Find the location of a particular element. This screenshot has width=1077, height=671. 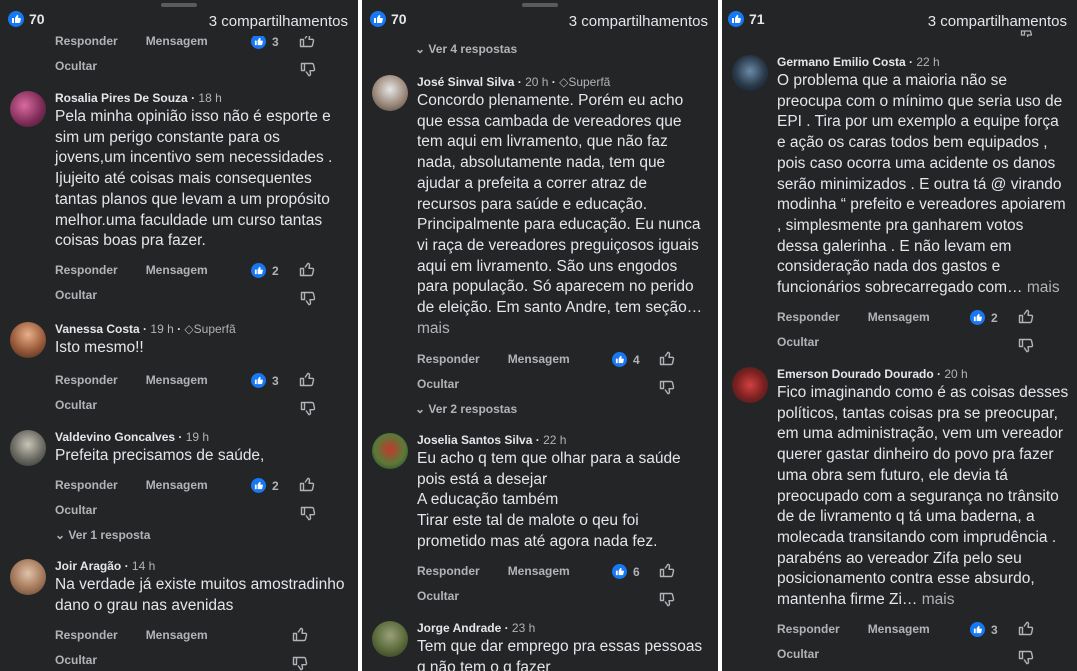

post-stats-bar: 70 3 compartilhamentos is located at coordinates (179, 18).